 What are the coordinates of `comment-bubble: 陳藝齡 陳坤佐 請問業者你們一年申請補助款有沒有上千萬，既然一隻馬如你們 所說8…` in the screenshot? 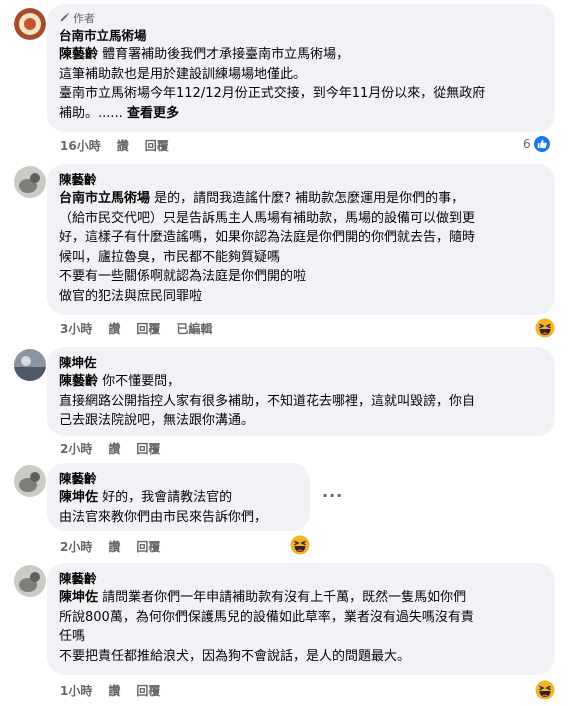 It's located at (301, 619).